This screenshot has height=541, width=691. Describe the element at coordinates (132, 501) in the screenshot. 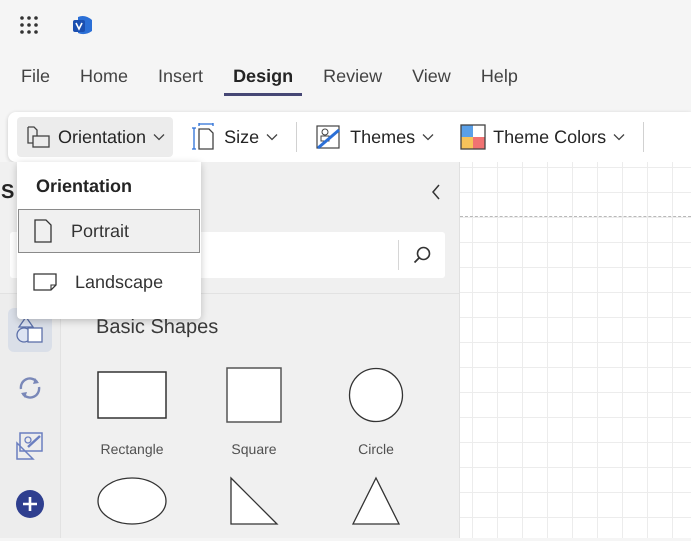

I see `ellipse-shape` at that location.